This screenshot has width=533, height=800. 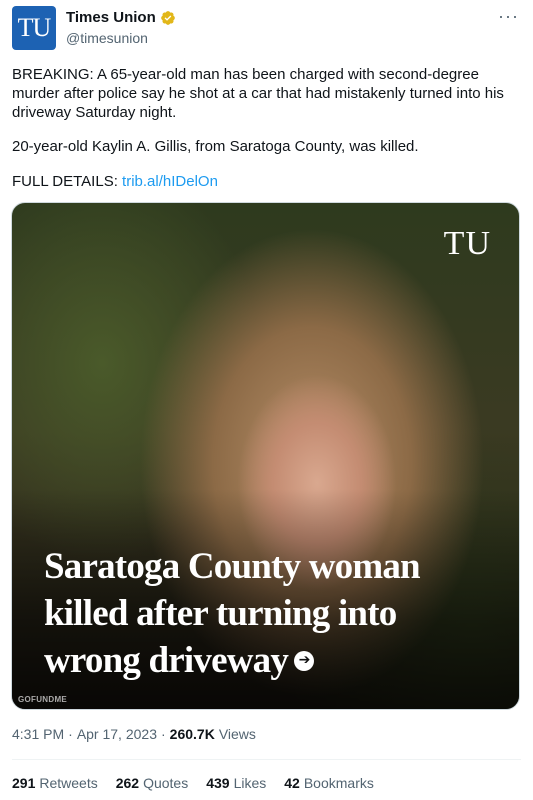 I want to click on details-label: FULL DETAILS:, so click(x=65, y=181).